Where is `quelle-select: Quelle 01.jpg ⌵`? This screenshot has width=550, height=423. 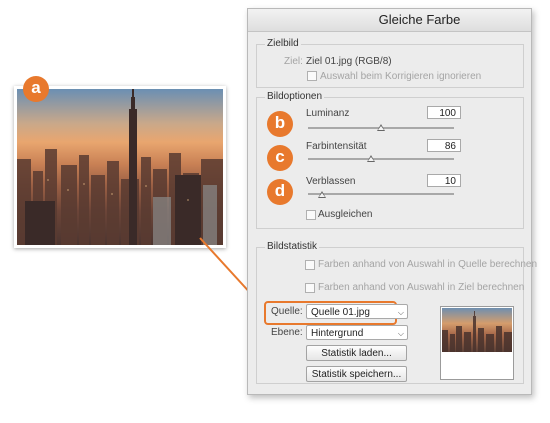 quelle-select: Quelle 01.jpg ⌵ is located at coordinates (357, 311).